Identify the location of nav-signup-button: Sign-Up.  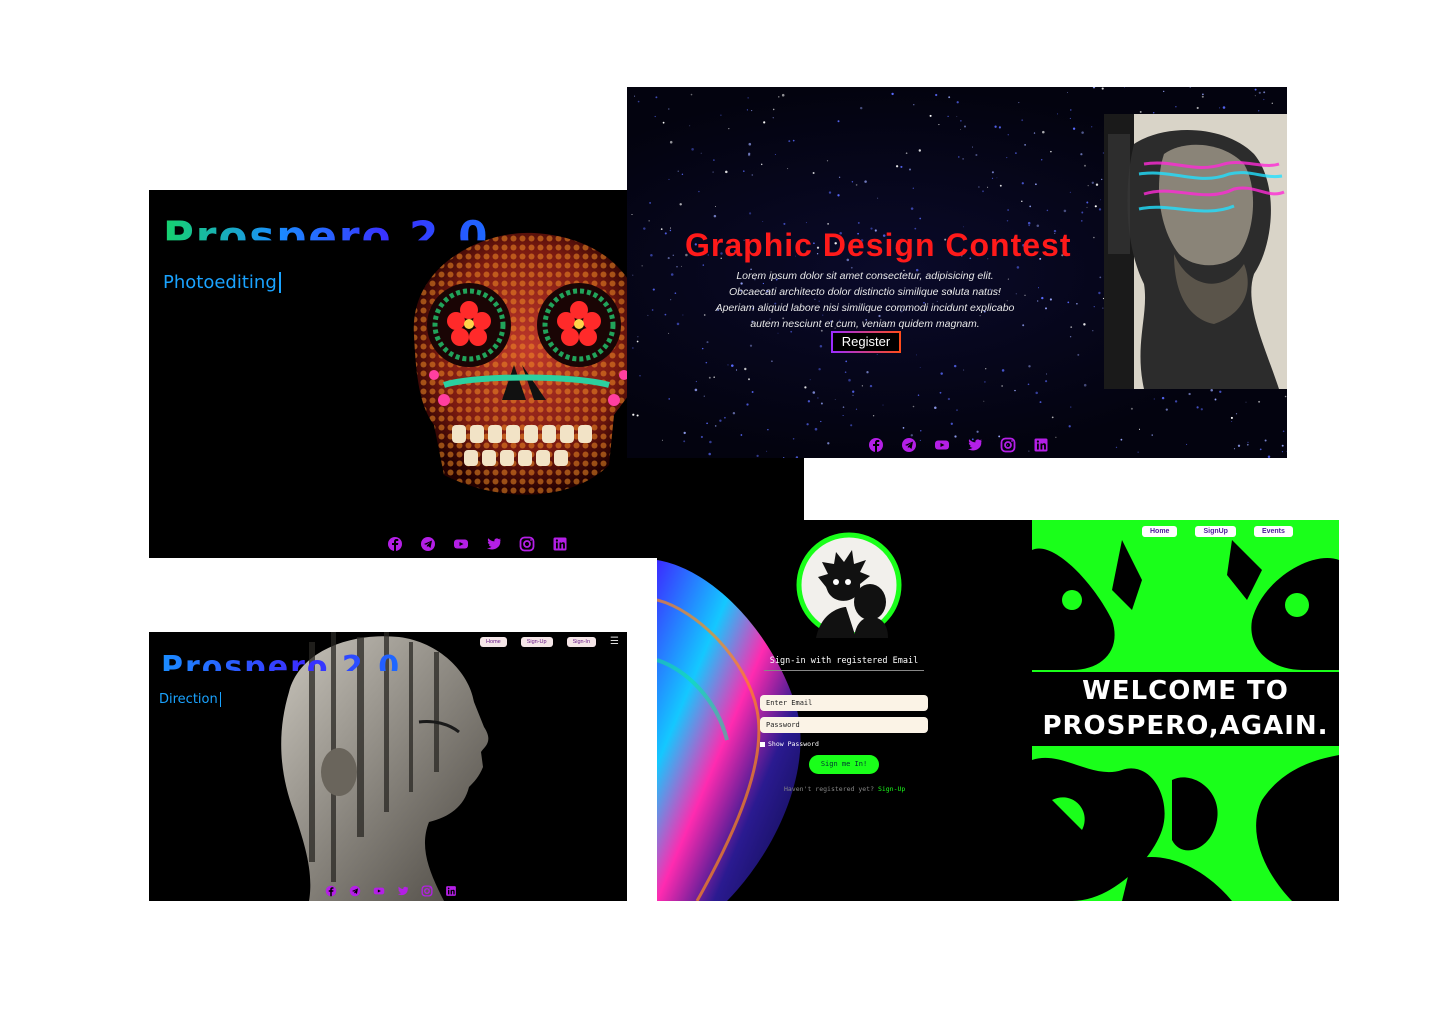
(536, 641).